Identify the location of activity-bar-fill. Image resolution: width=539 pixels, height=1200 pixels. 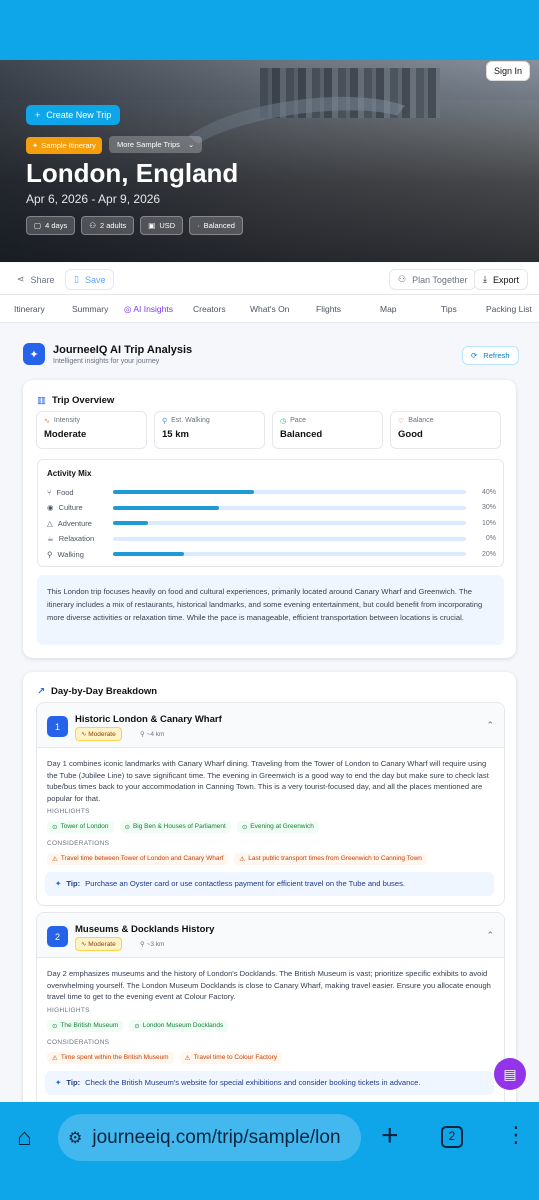
(148, 554).